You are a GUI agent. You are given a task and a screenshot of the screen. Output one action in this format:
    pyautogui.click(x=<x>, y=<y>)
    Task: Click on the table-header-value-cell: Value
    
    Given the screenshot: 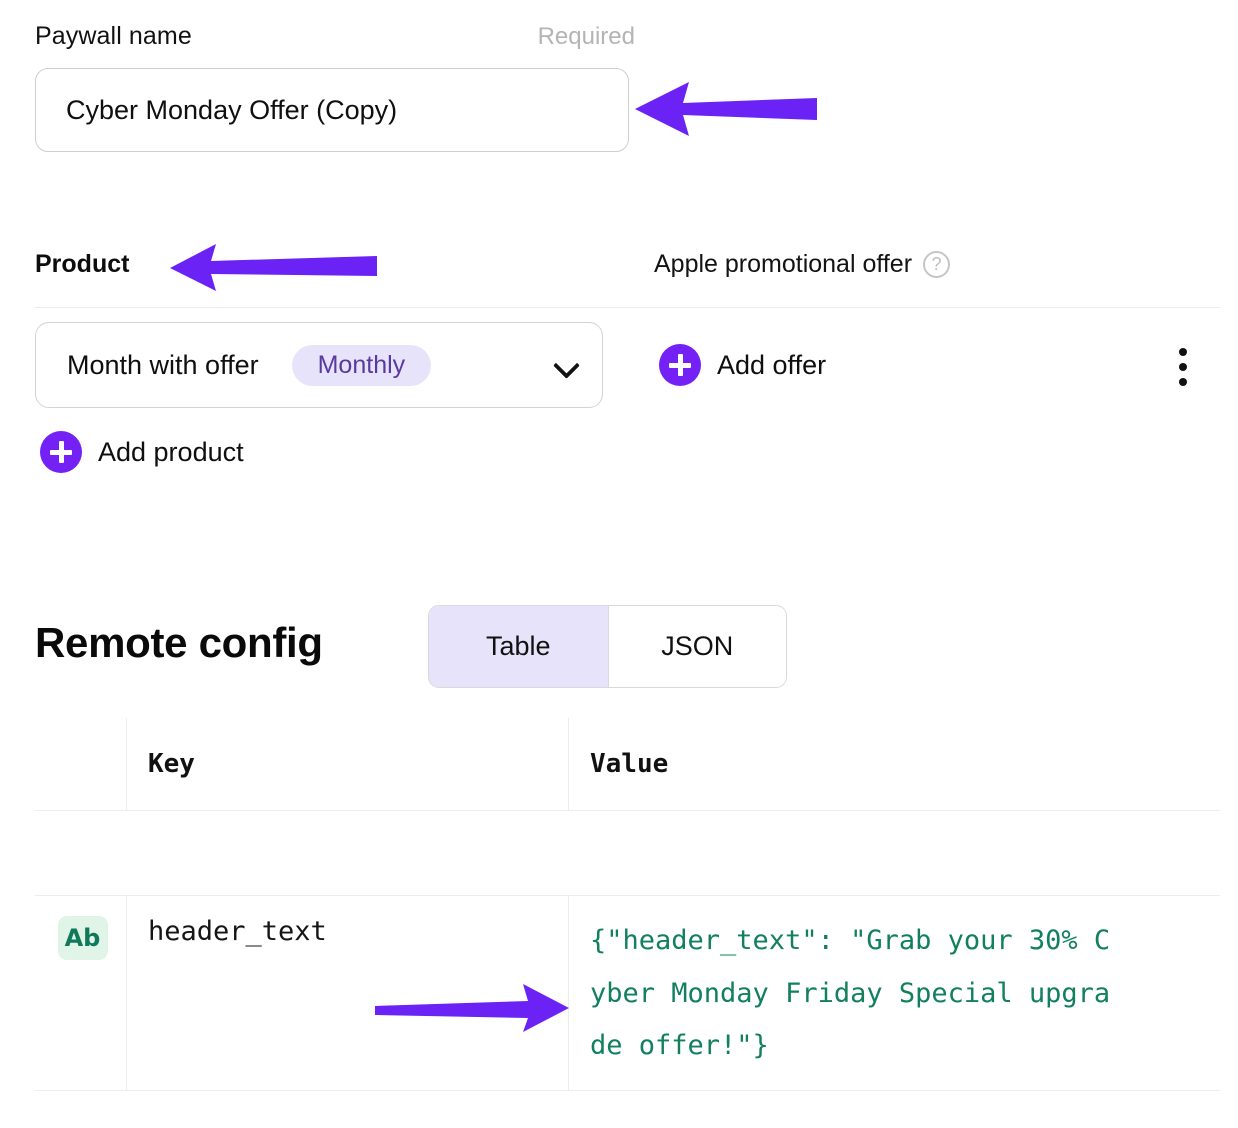 What is the action you would take?
    pyautogui.click(x=894, y=764)
    